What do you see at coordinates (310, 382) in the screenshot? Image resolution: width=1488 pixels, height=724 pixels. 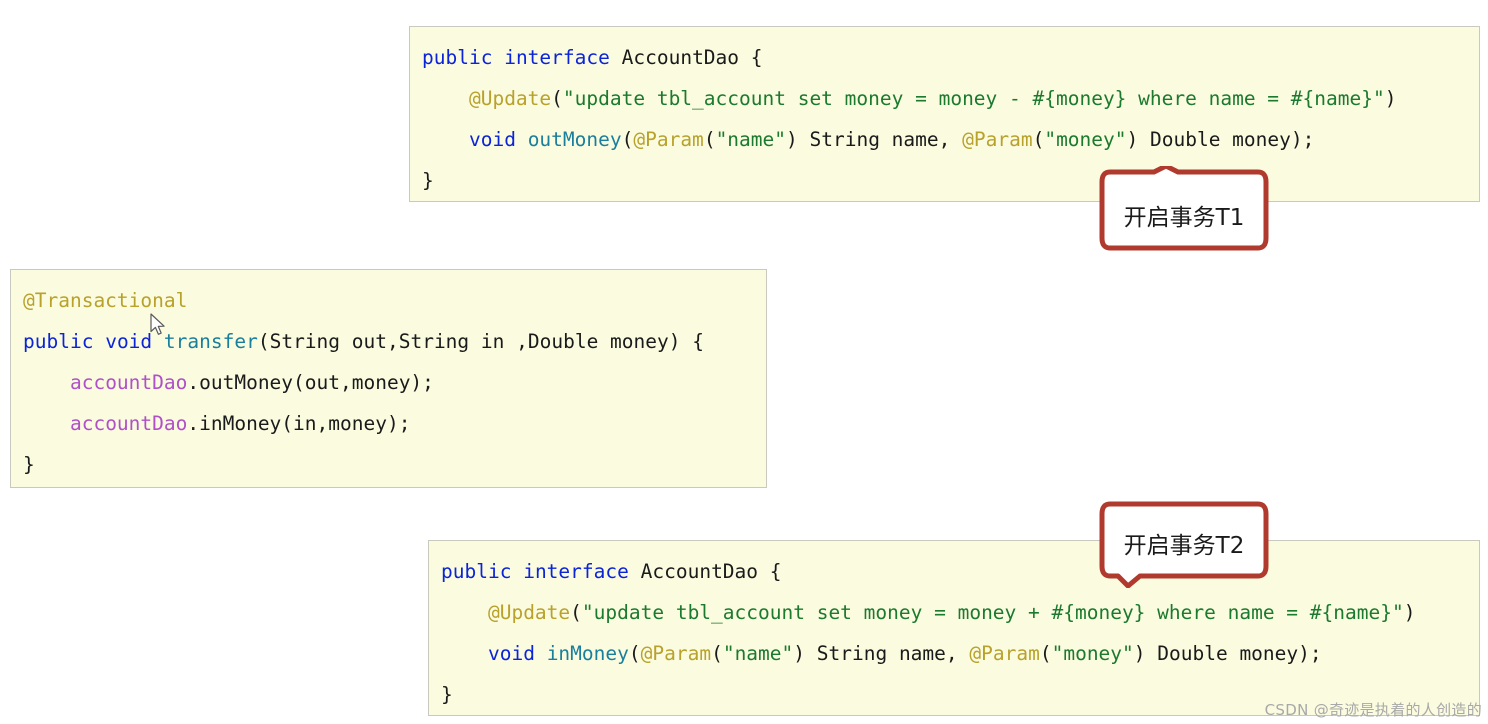 I see `code-token: .outMoney(out,money);` at bounding box center [310, 382].